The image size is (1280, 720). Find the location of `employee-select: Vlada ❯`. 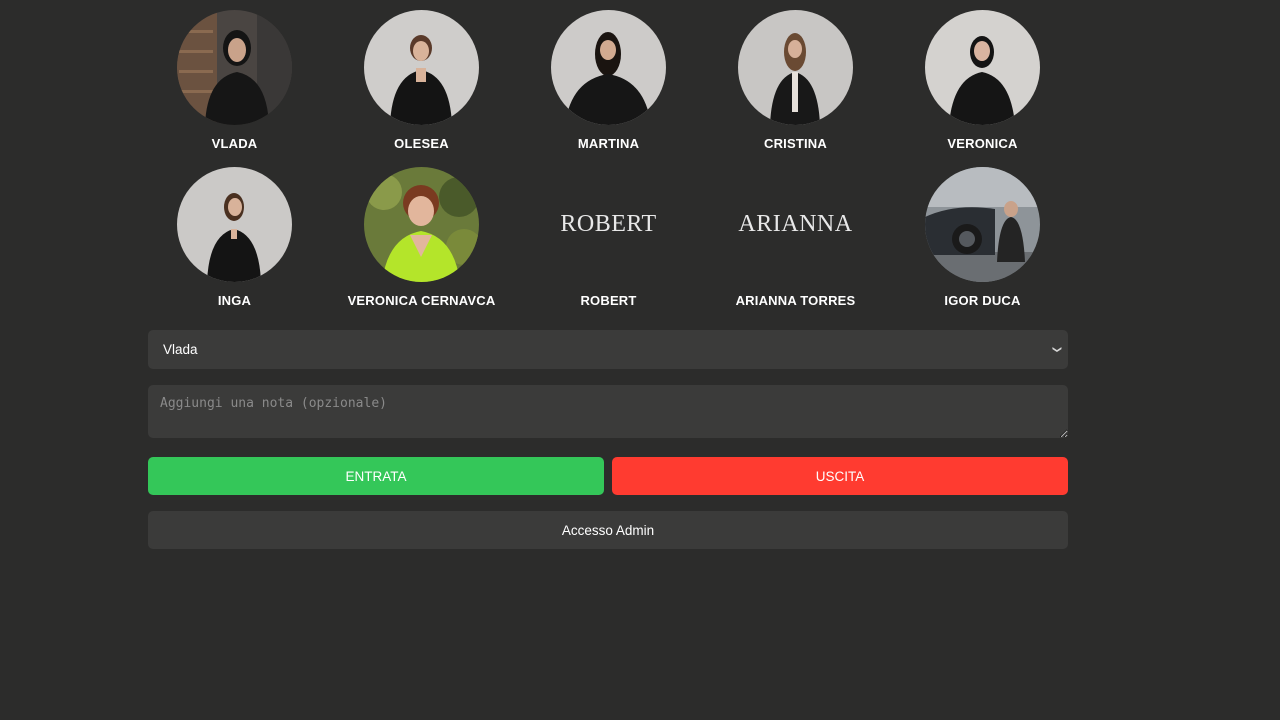

employee-select: Vlada ❯ is located at coordinates (608, 349).